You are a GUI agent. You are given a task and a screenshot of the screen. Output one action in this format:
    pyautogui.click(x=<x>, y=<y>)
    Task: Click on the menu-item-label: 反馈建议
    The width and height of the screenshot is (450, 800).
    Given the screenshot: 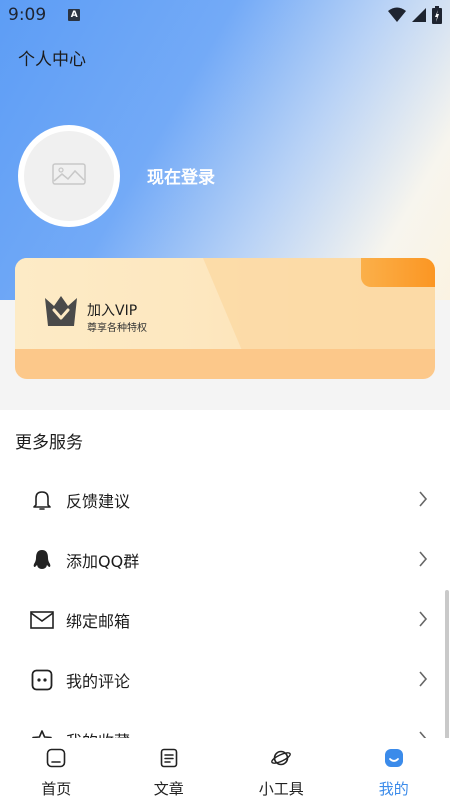 What is the action you would take?
    pyautogui.click(x=98, y=501)
    